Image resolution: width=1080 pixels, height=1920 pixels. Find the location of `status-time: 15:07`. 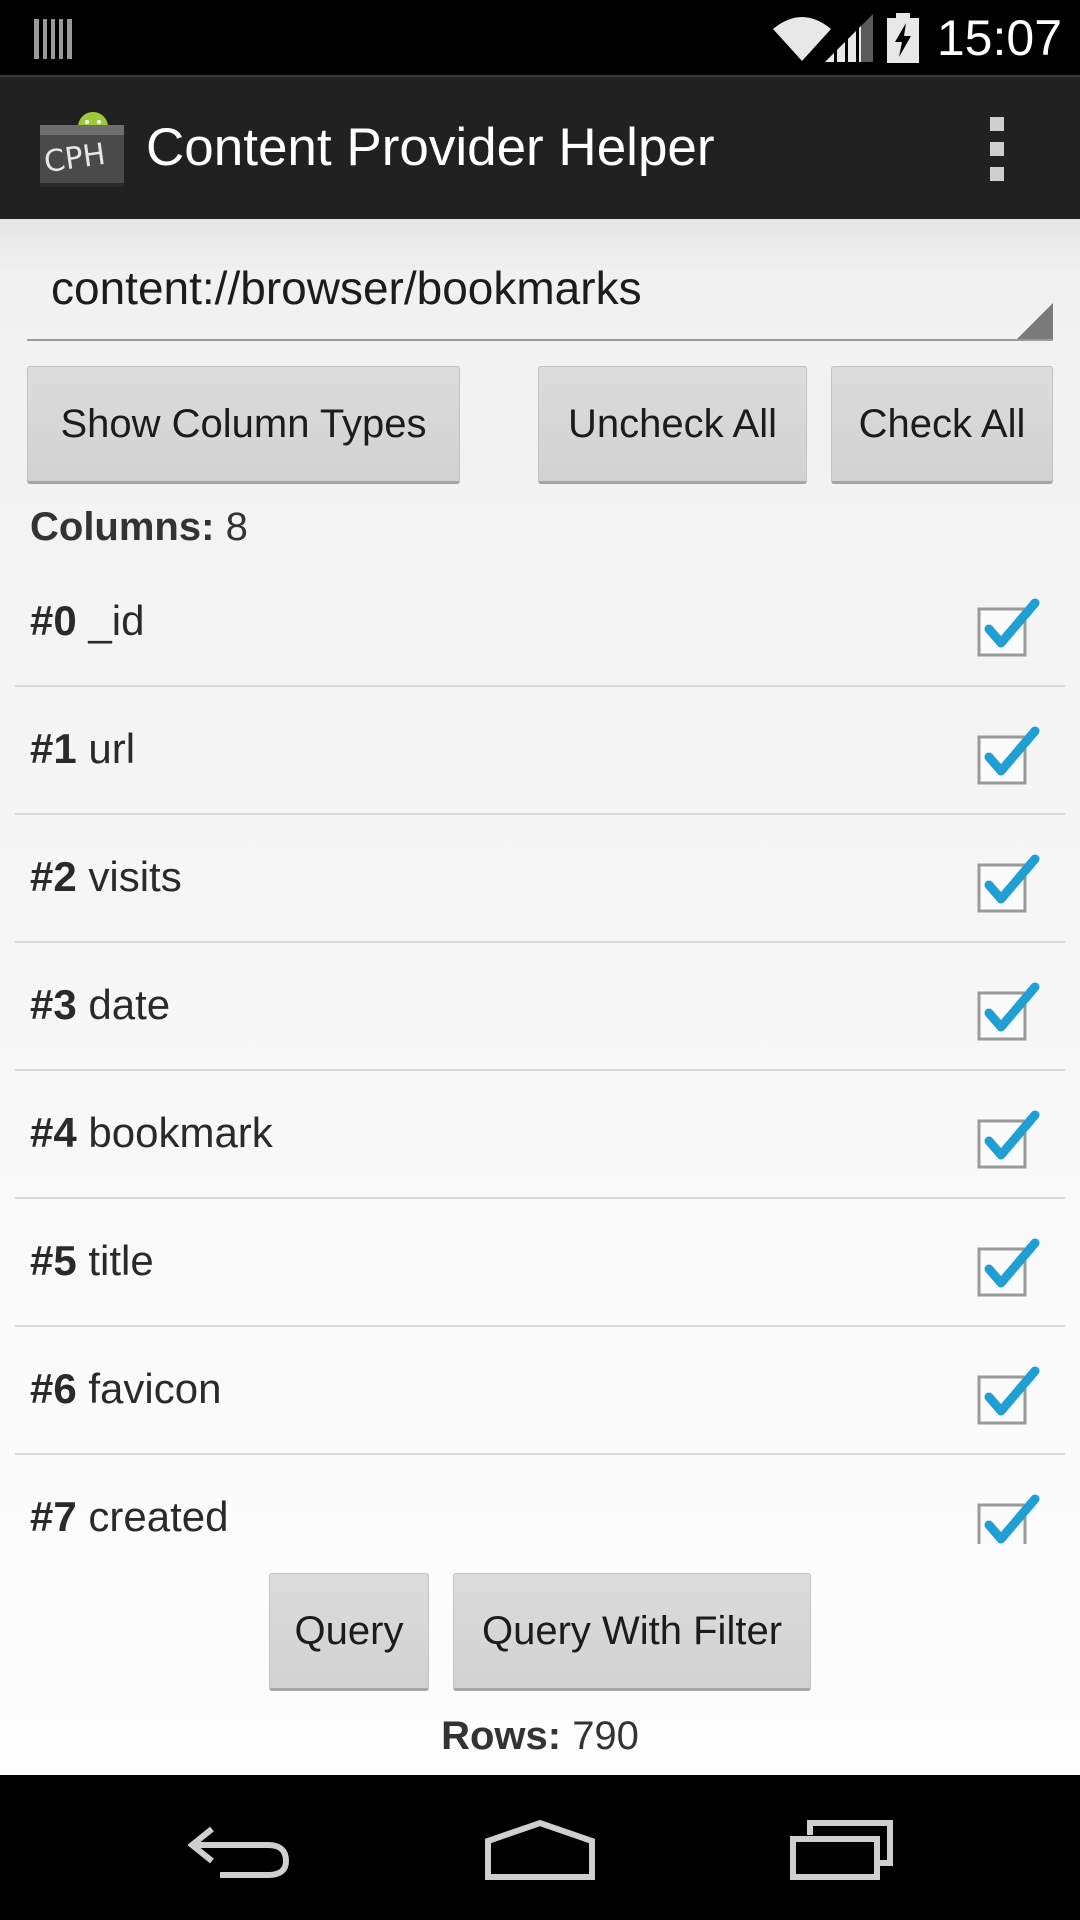

status-time: 15:07 is located at coordinates (999, 38).